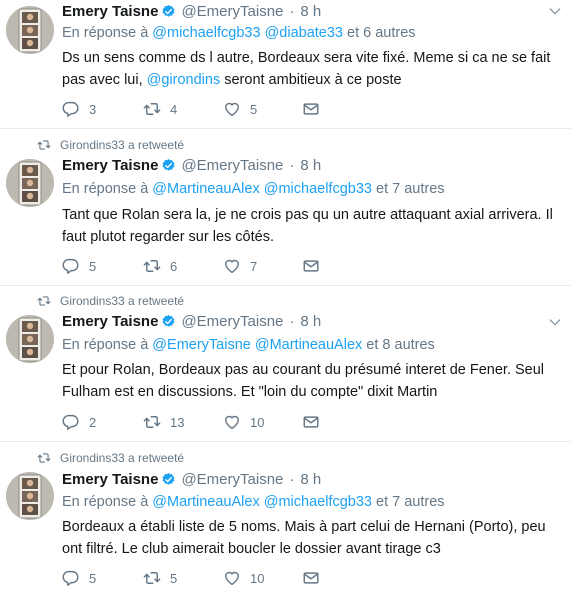  I want to click on tweet-actions: 3 4 5, so click(212, 109).